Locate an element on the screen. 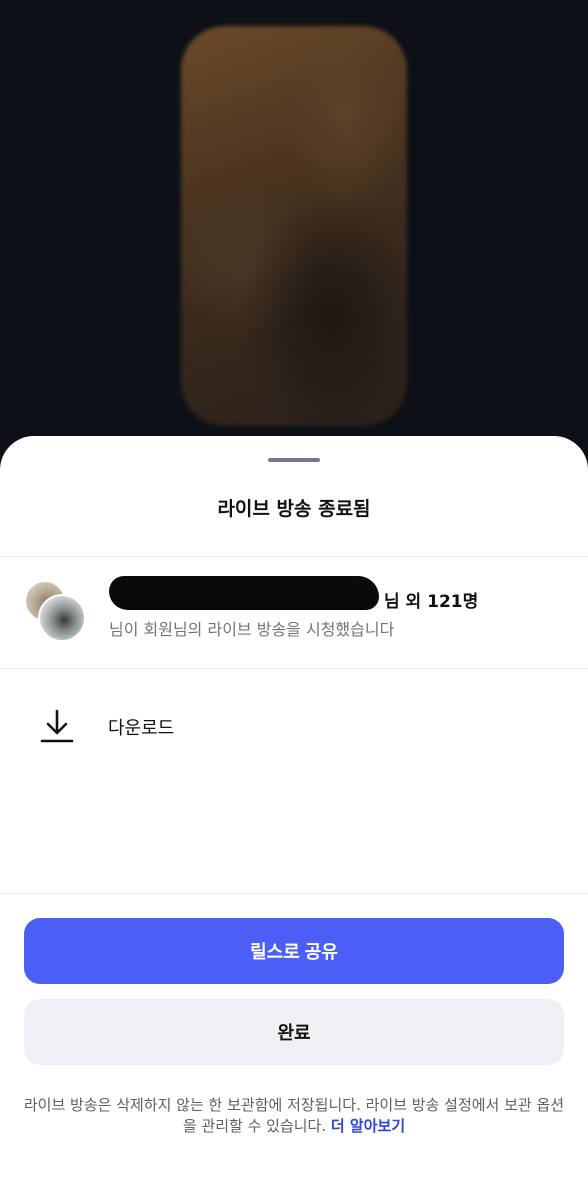  done-button: 완료 is located at coordinates (294, 1032).